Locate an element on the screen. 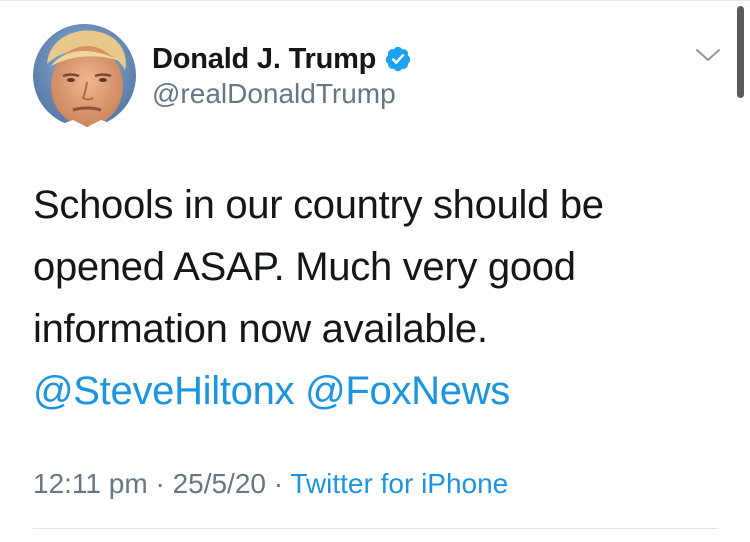 The width and height of the screenshot is (750, 542). tweet-metadata: 12:11 pm · 25/5/20 · Twitter for iPhone is located at coordinates (270, 484).